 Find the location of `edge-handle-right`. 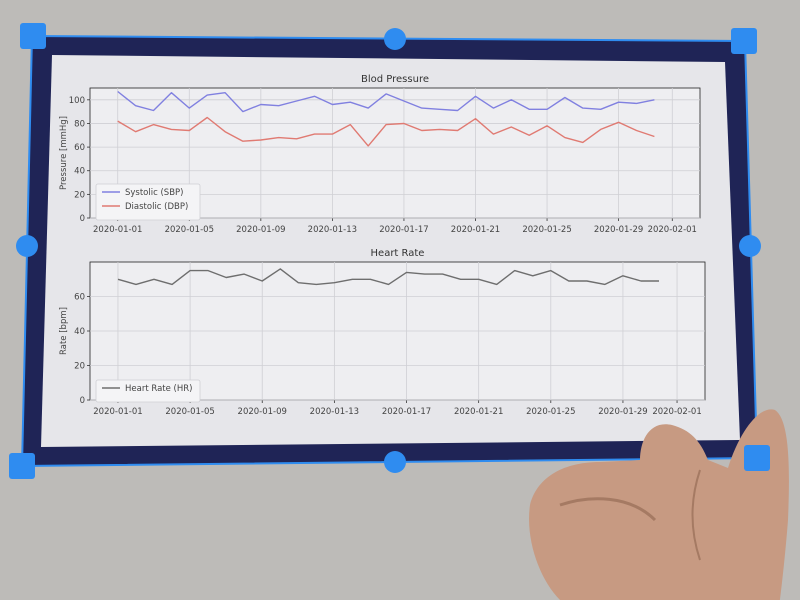

edge-handle-right is located at coordinates (750, 246).